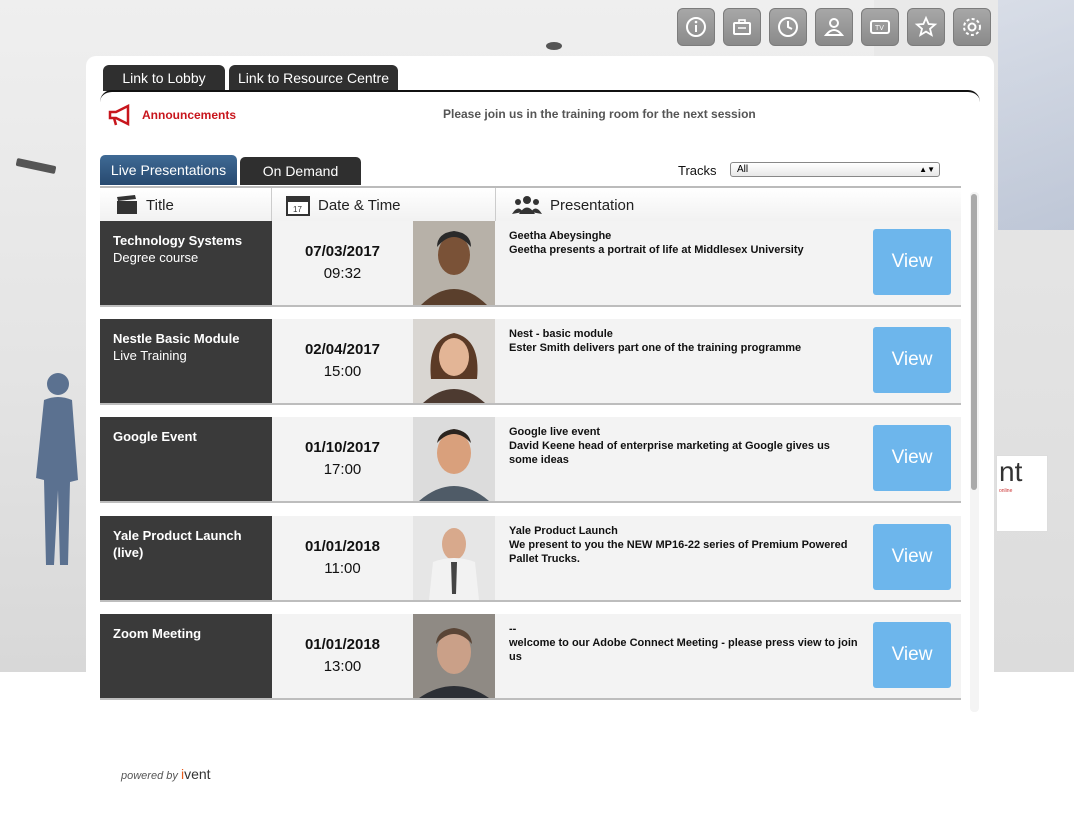  Describe the element at coordinates (342, 469) in the screenshot. I see `session-time: 17:00` at that location.